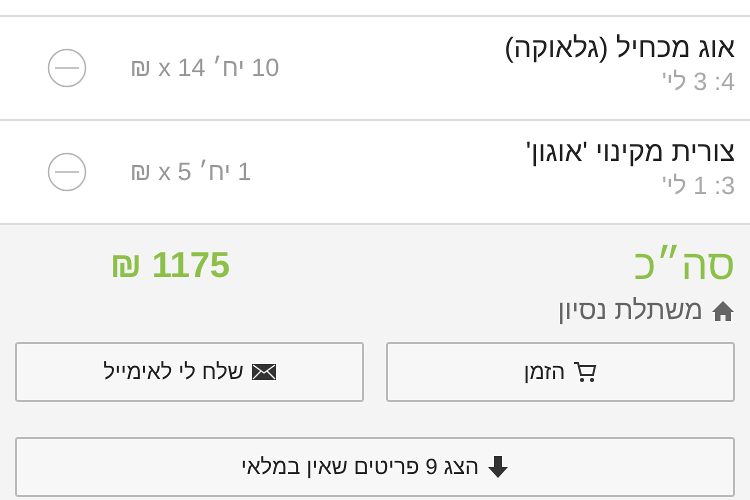  Describe the element at coordinates (697, 186) in the screenshot. I see `item-detail: 3: 1 לי'` at that location.